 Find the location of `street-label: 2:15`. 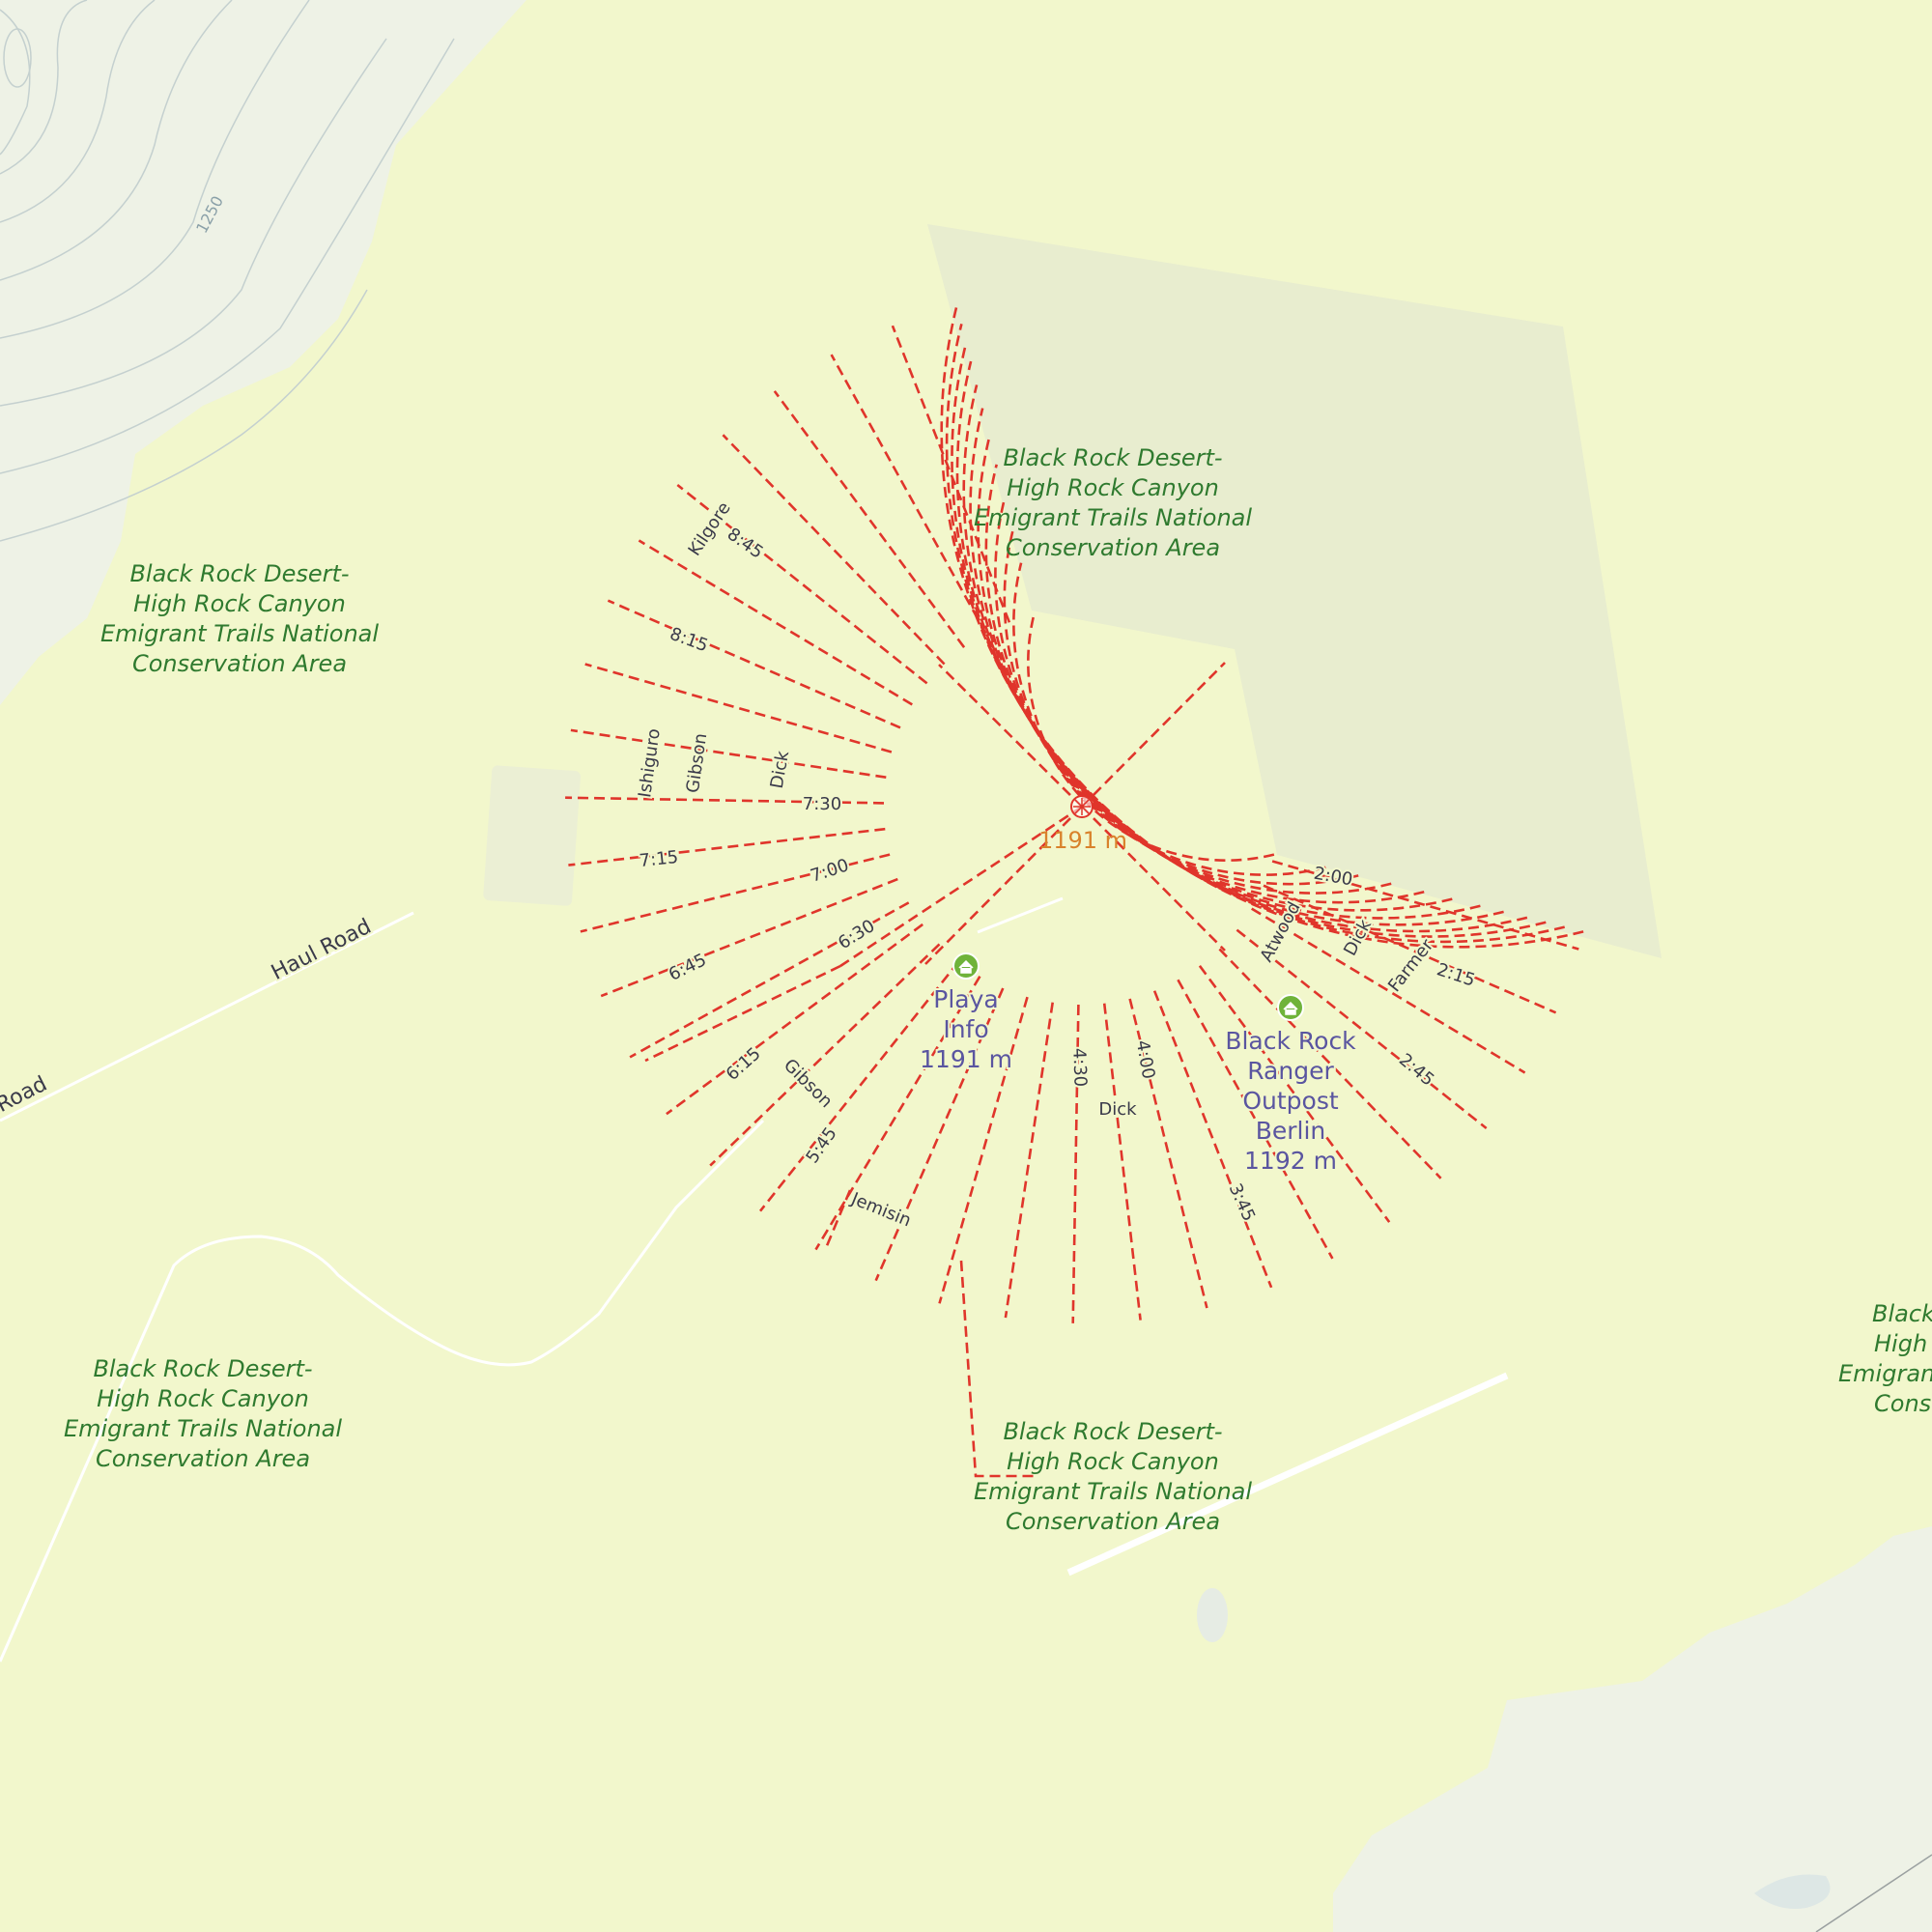

street-label: 2:15 is located at coordinates (1456, 974).